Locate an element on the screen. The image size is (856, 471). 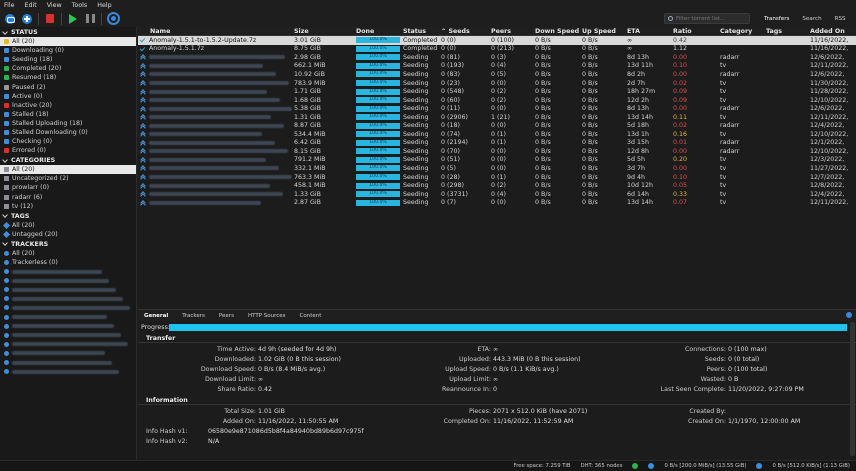
sidebar-tag-item: All (20) is located at coordinates (68, 225).